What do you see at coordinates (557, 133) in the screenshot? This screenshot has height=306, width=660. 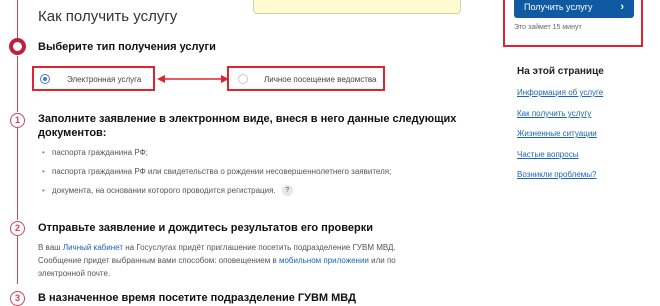 I see `toc-link-situations: Жизненные ситуации` at bounding box center [557, 133].